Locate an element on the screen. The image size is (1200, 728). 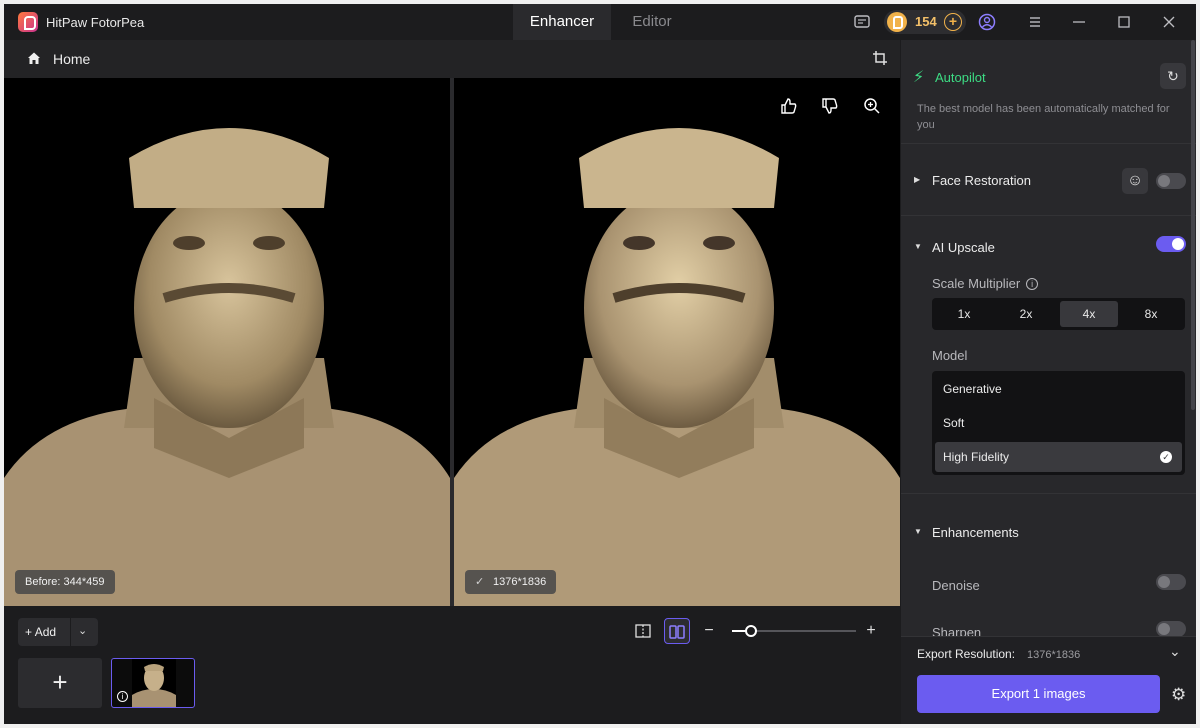
credits-count: 154 is located at coordinates (926, 21).